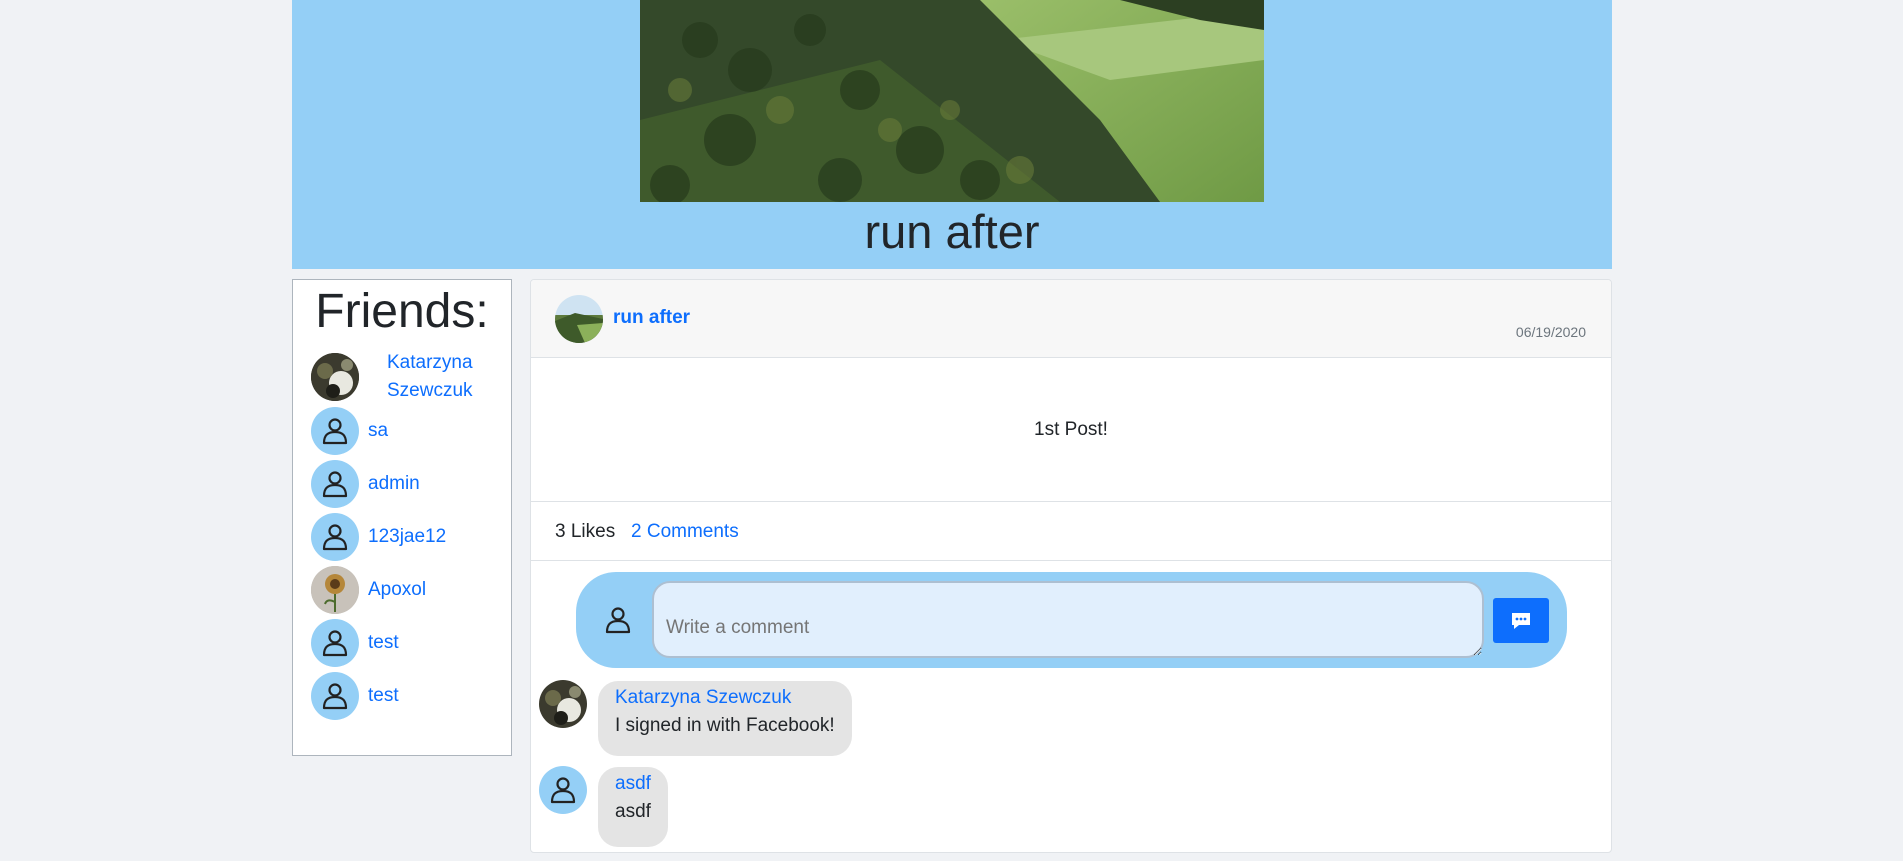  I want to click on friends-heading: Friends:, so click(402, 311).